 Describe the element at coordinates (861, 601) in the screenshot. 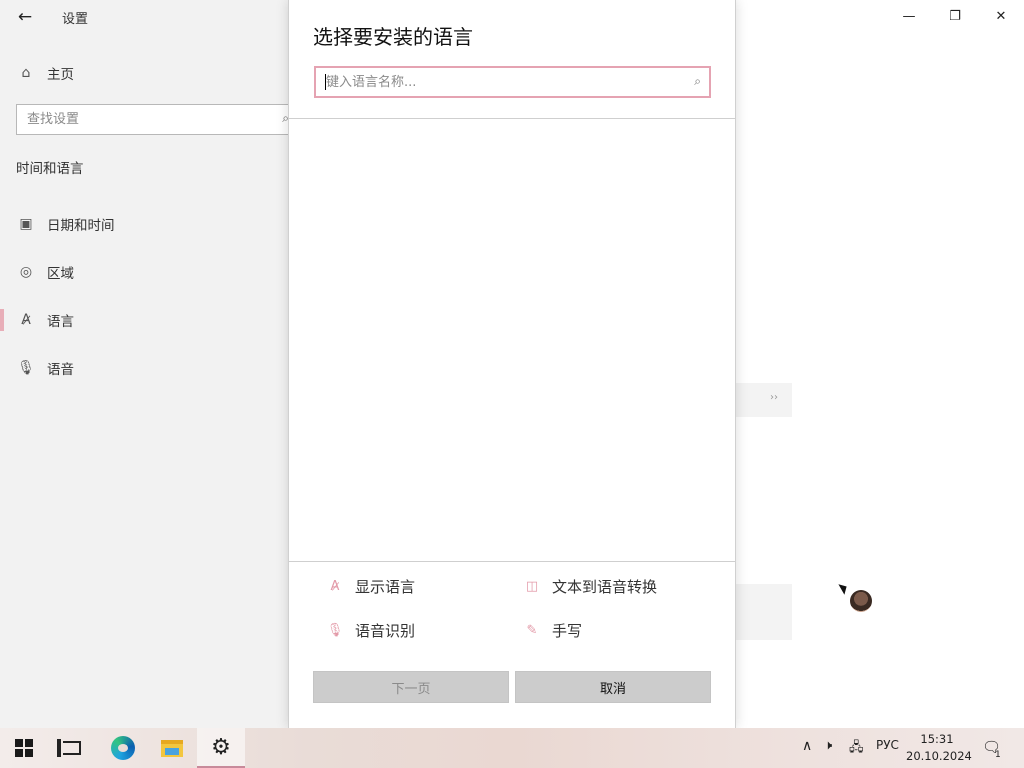

I see `desktop-sticker-icon` at that location.